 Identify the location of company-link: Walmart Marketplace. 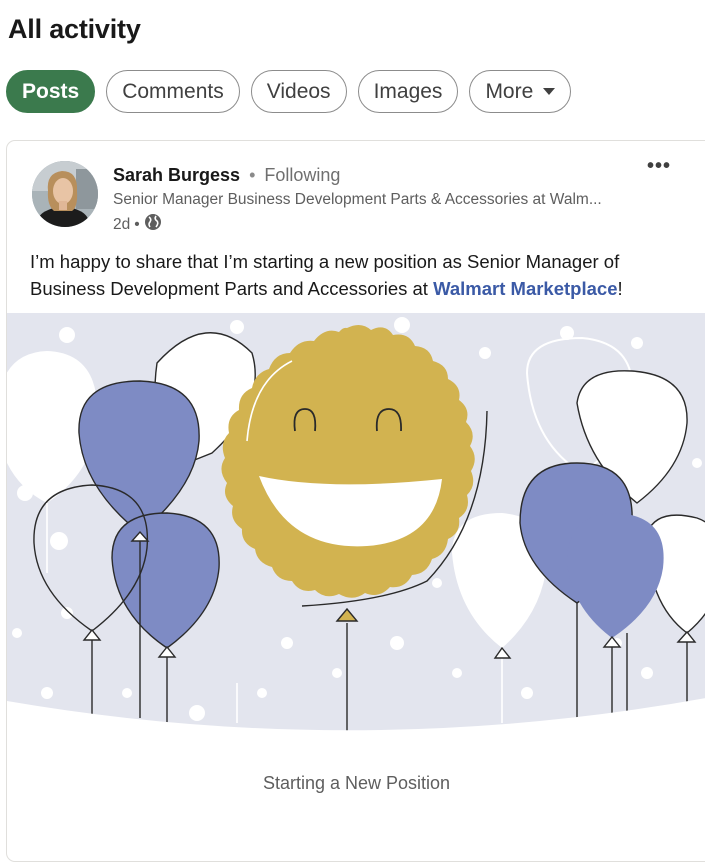
(525, 288).